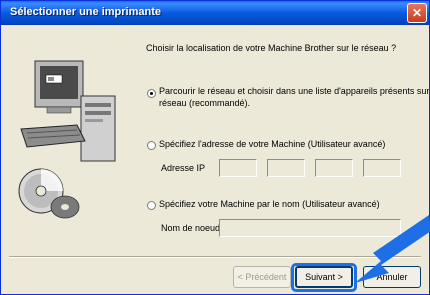 This screenshot has height=295, width=430. What do you see at coordinates (238, 168) in the screenshot?
I see `ip-octet-1-field` at bounding box center [238, 168].